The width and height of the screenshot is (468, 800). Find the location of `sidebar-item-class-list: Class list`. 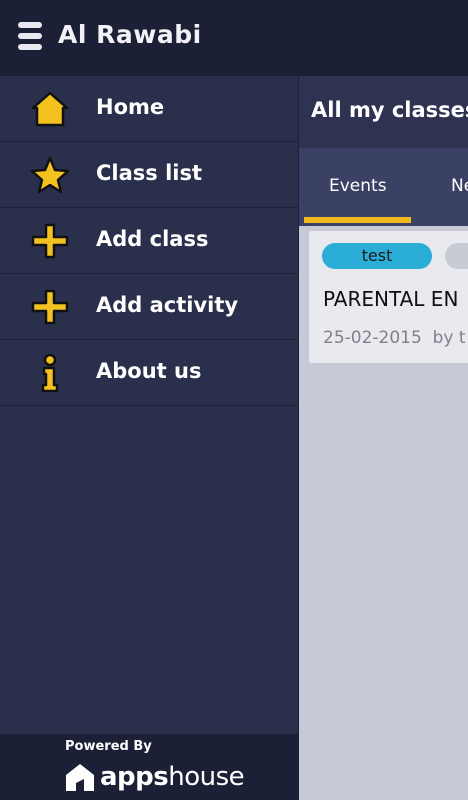

sidebar-item-class-list: Class list is located at coordinates (149, 175).